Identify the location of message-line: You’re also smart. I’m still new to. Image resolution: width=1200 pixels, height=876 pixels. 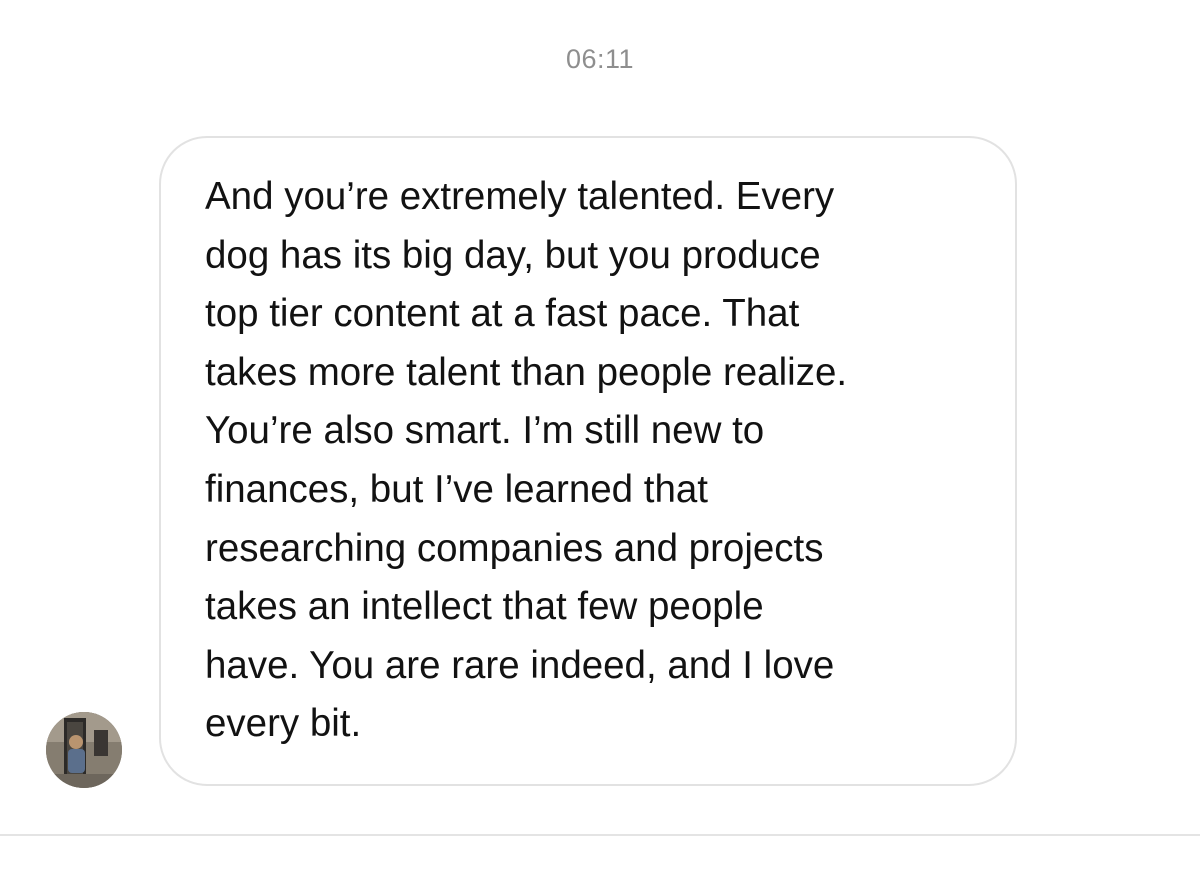
(485, 431).